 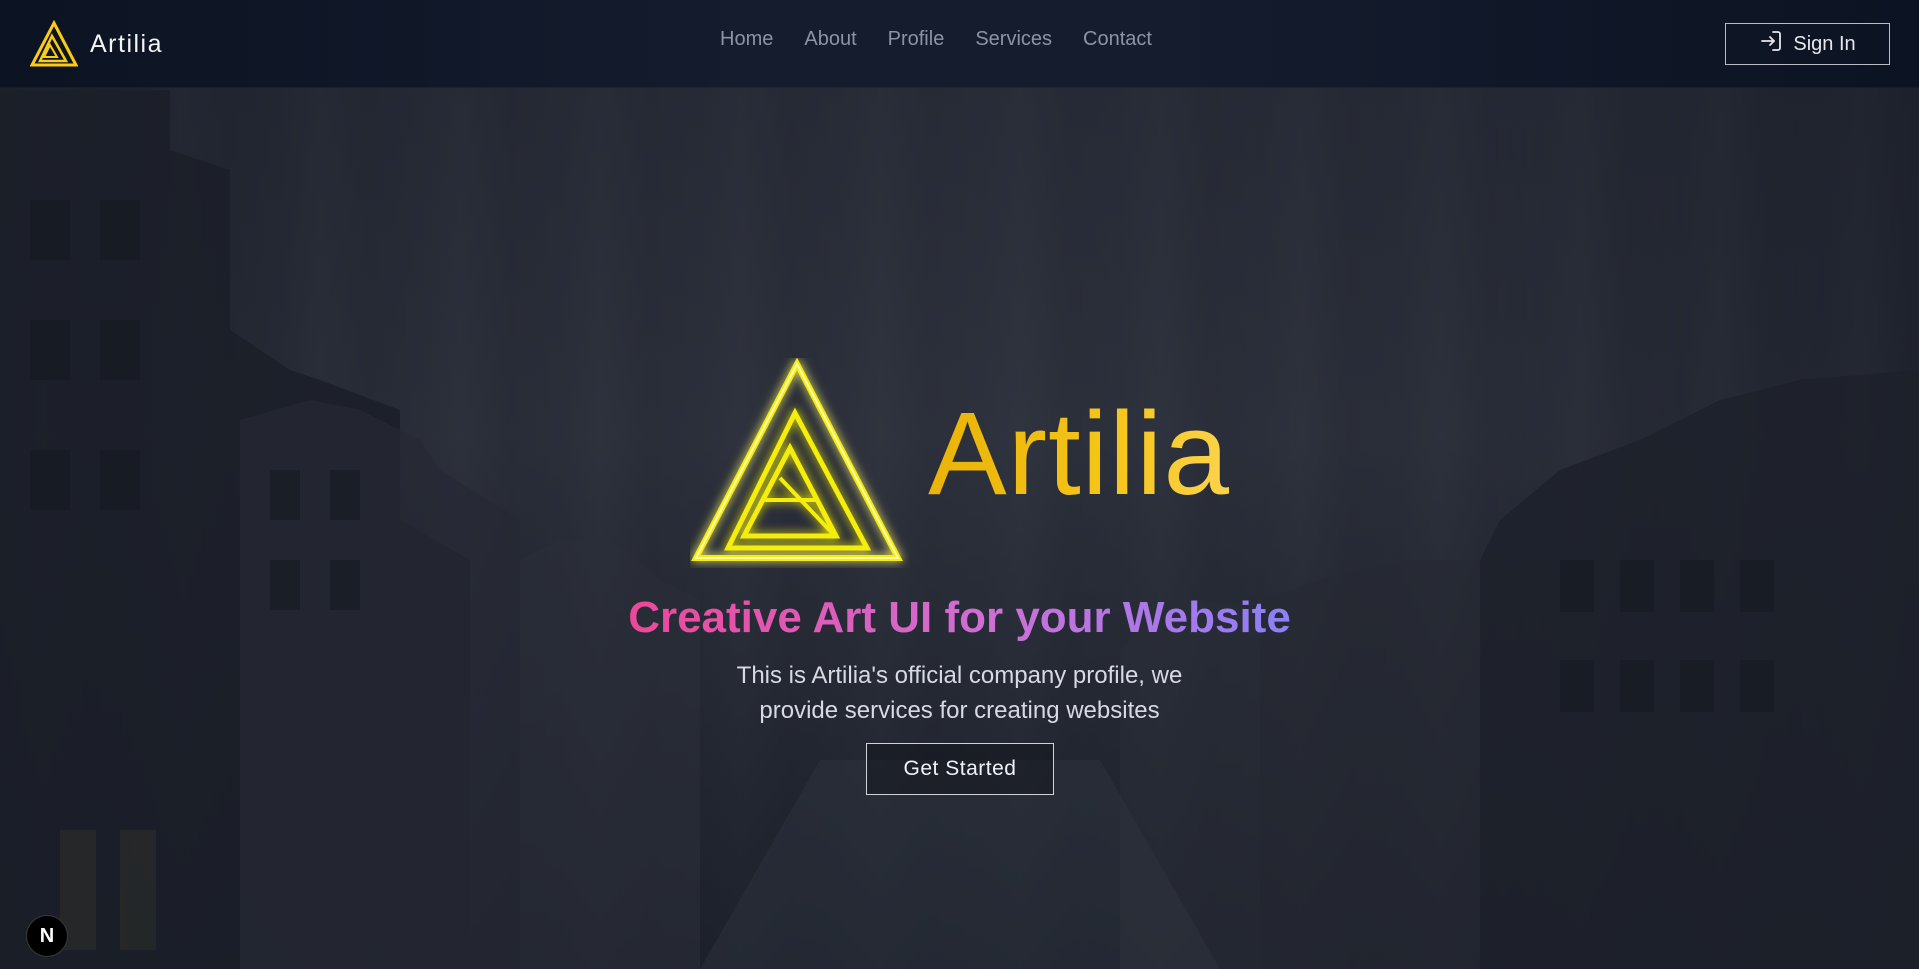 What do you see at coordinates (960, 769) in the screenshot?
I see `get-started-button: Get Started` at bounding box center [960, 769].